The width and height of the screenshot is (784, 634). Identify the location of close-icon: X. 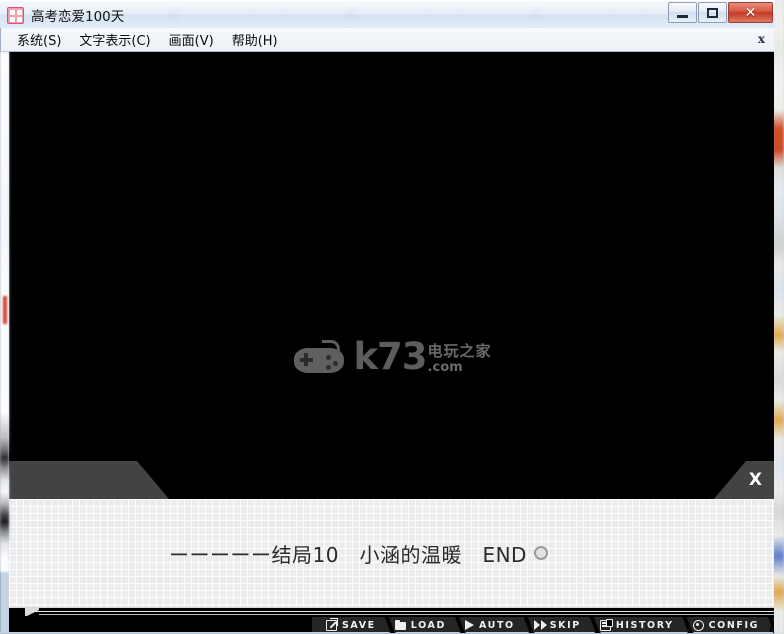
(755, 479).